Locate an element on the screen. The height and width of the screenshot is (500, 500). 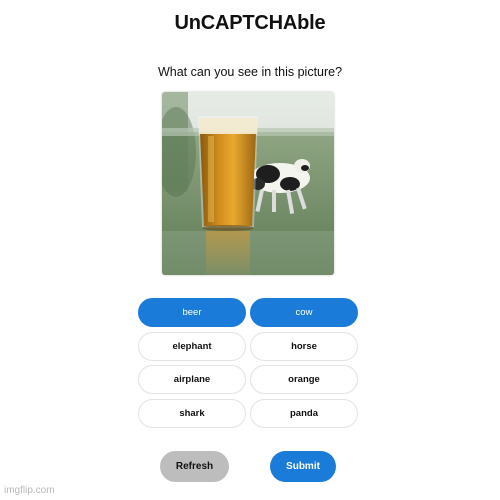
watermark: imgflip.com is located at coordinates (29, 490).